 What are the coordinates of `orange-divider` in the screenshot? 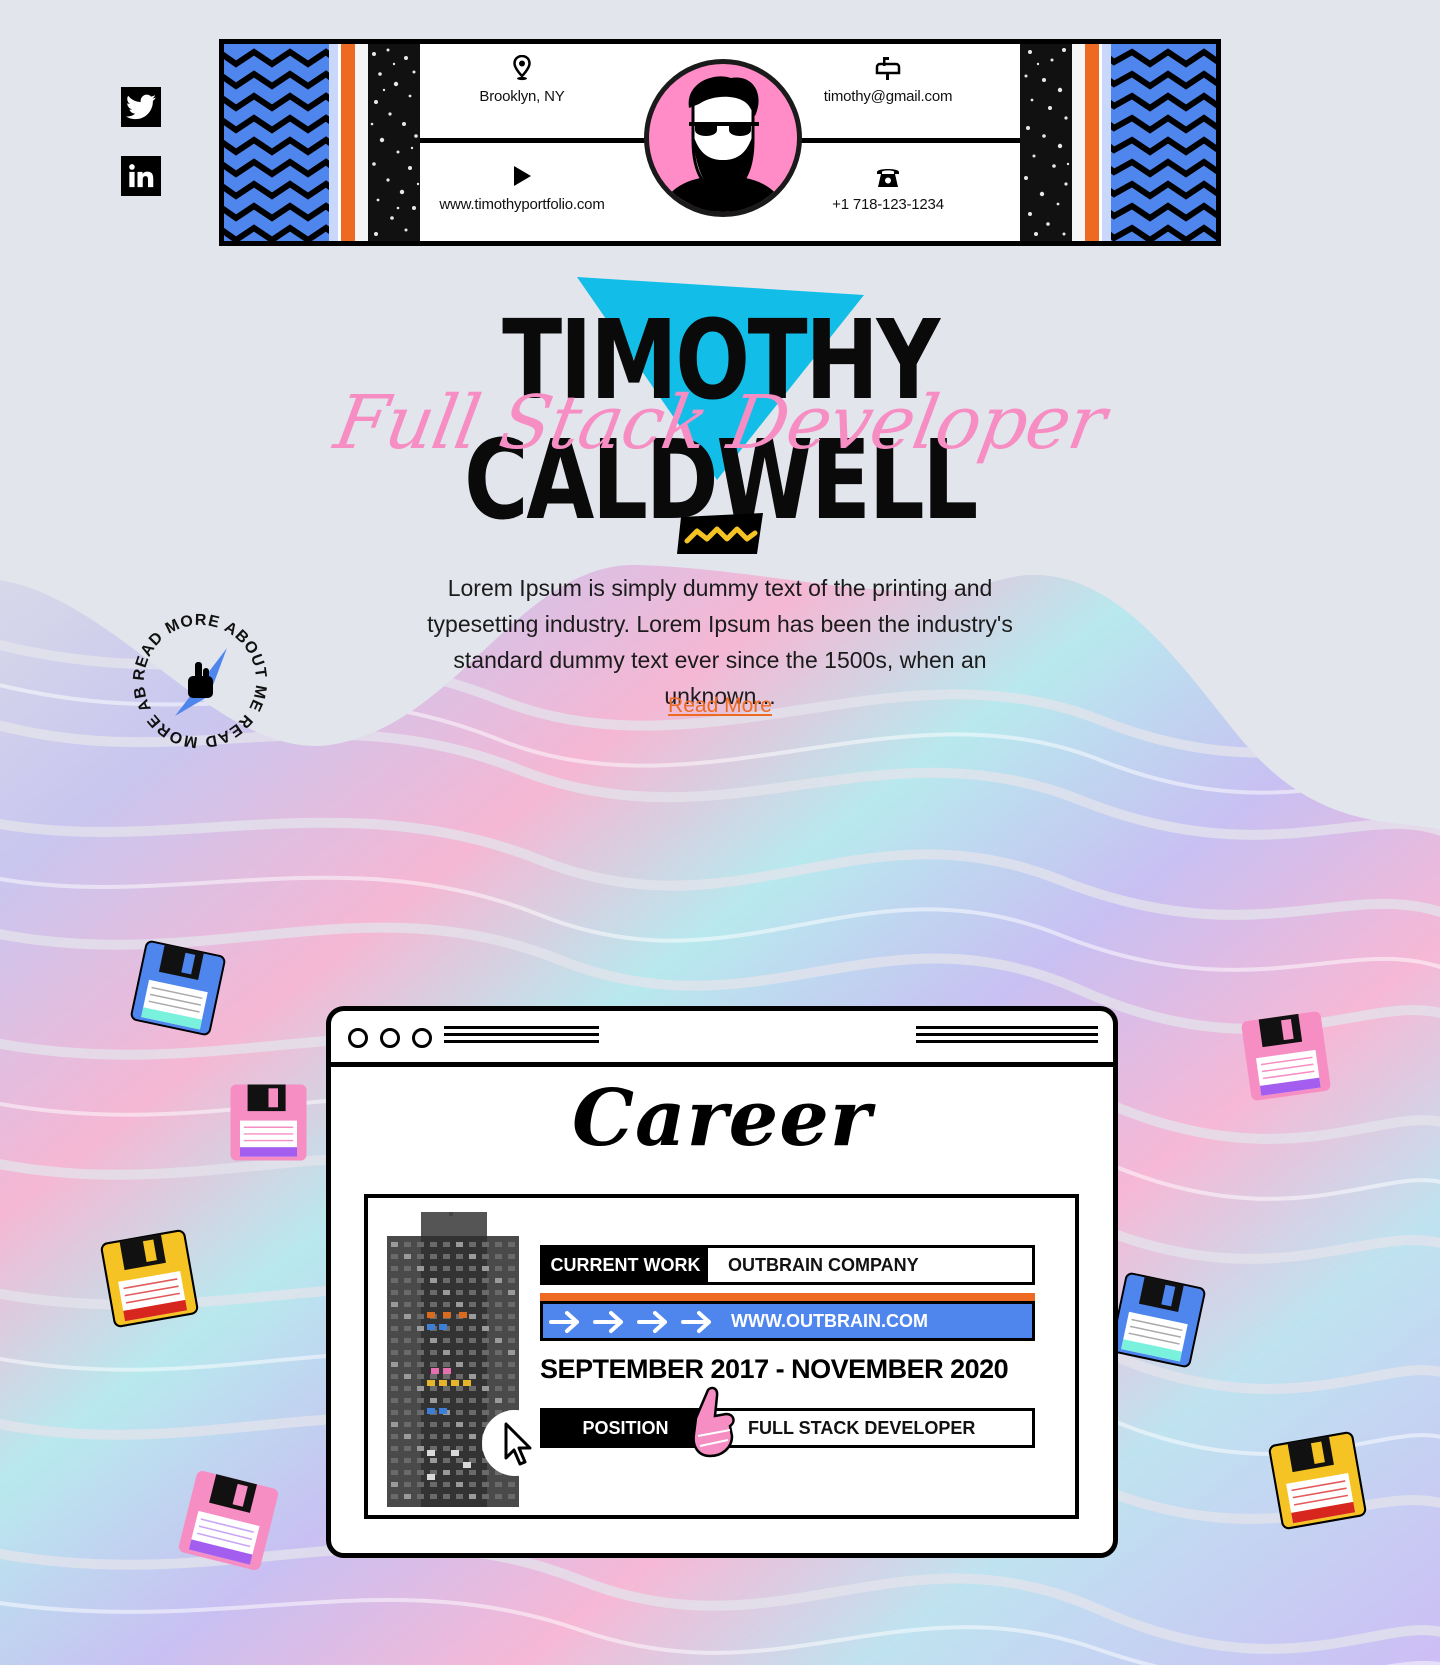 It's located at (787, 1297).